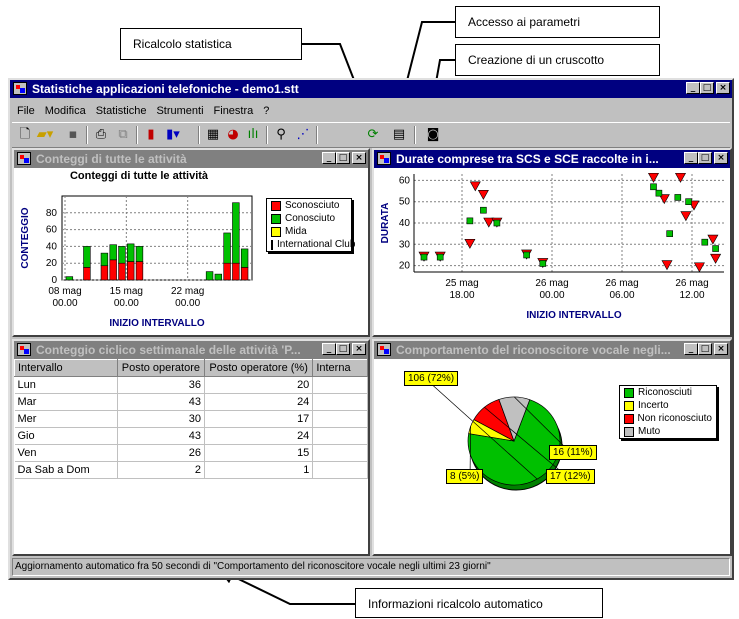 The image size is (739, 619). Describe the element at coordinates (66, 453) in the screenshot. I see `row-label: Ven` at that location.